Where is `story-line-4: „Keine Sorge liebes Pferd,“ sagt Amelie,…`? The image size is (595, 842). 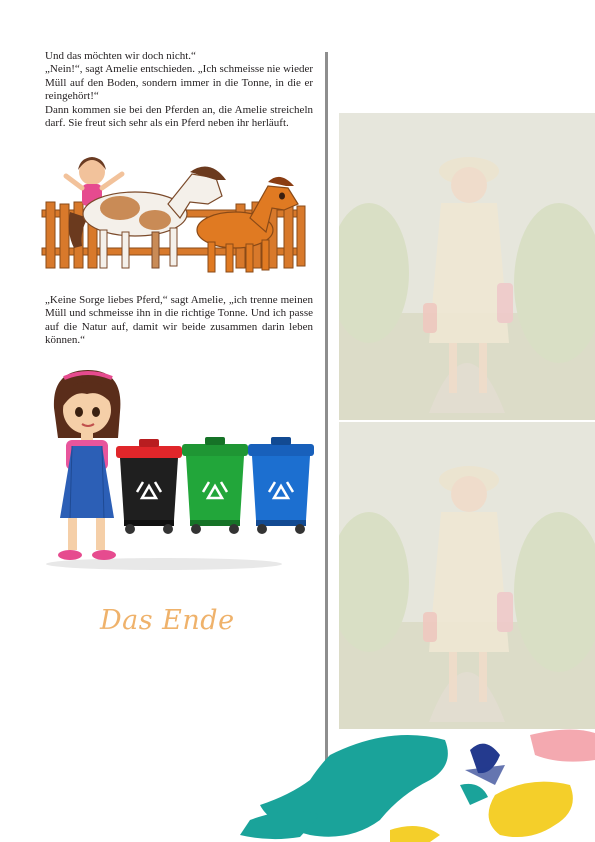 story-line-4: „Keine Sorge liebes Pferd,“ sagt Amelie,… is located at coordinates (179, 320).